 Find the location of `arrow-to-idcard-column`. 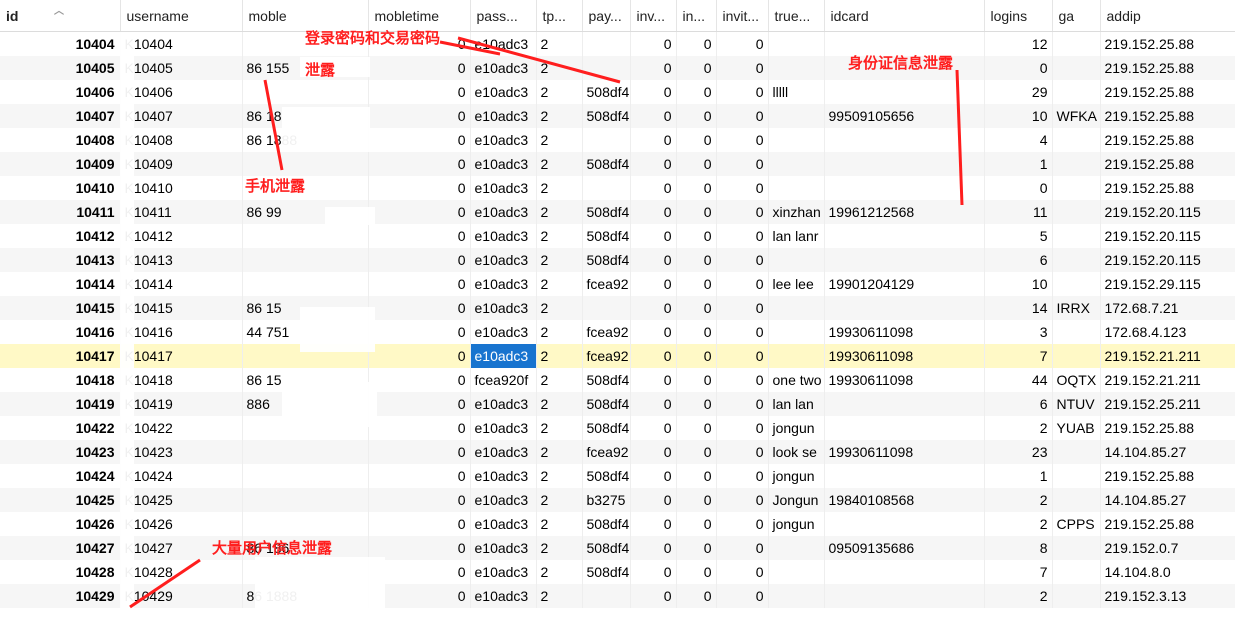

arrow-to-idcard-column is located at coordinates (959, 137).